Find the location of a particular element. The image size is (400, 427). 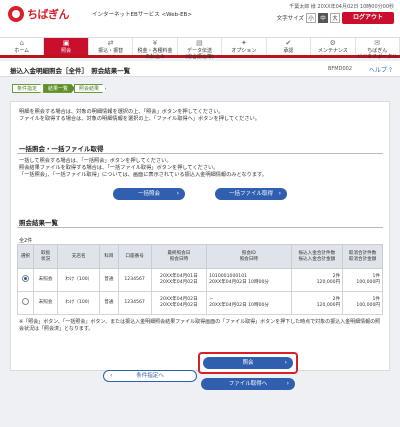

nav-item-8: ✉ ちばぎん ビジネスポータル is located at coordinates (378, 49).